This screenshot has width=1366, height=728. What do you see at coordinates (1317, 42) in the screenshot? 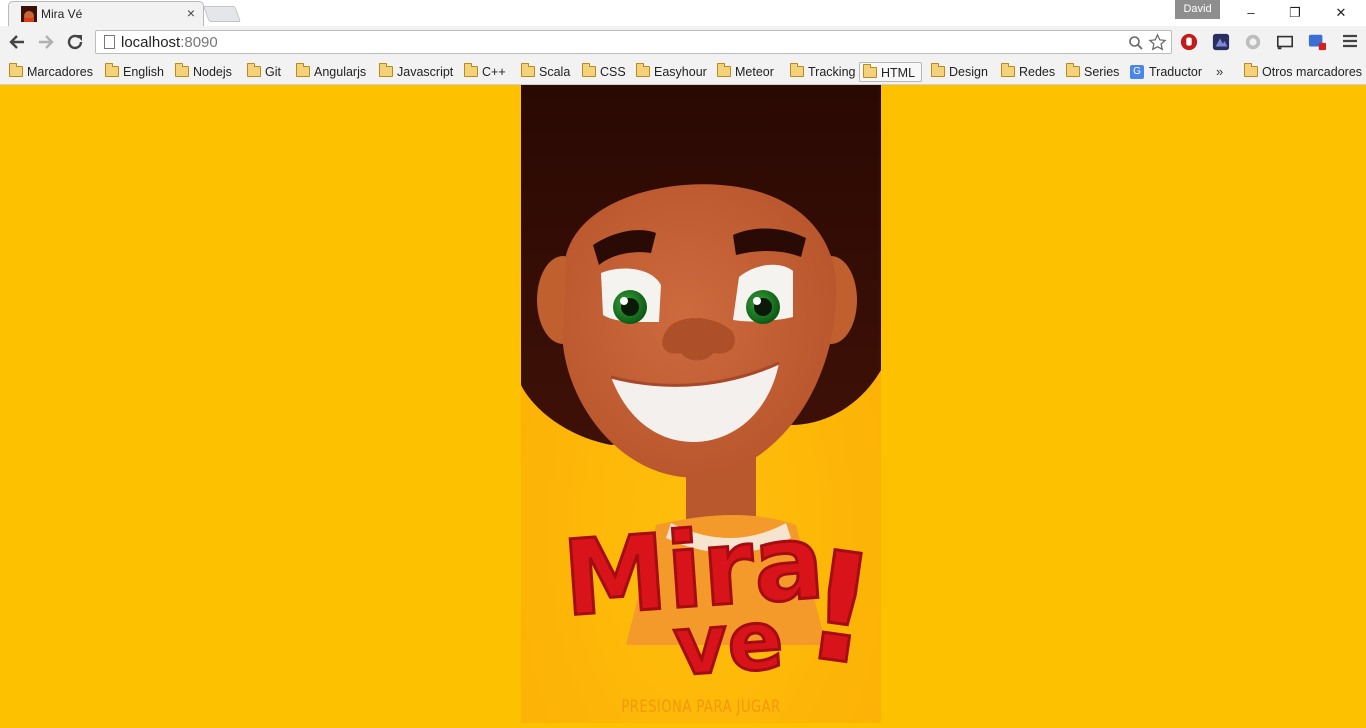
I see `extension-badge-icon` at bounding box center [1317, 42].